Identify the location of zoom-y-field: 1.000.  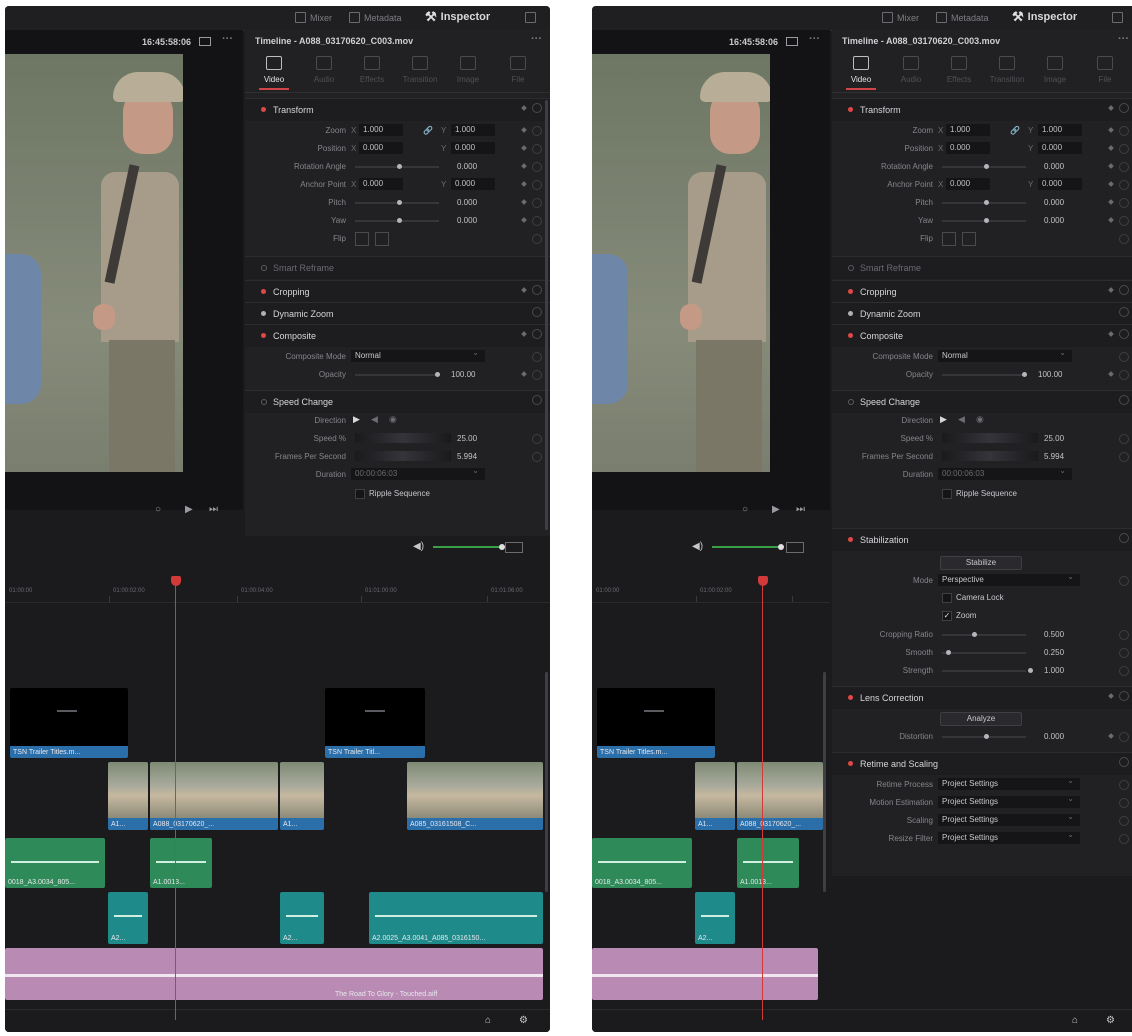
(473, 130).